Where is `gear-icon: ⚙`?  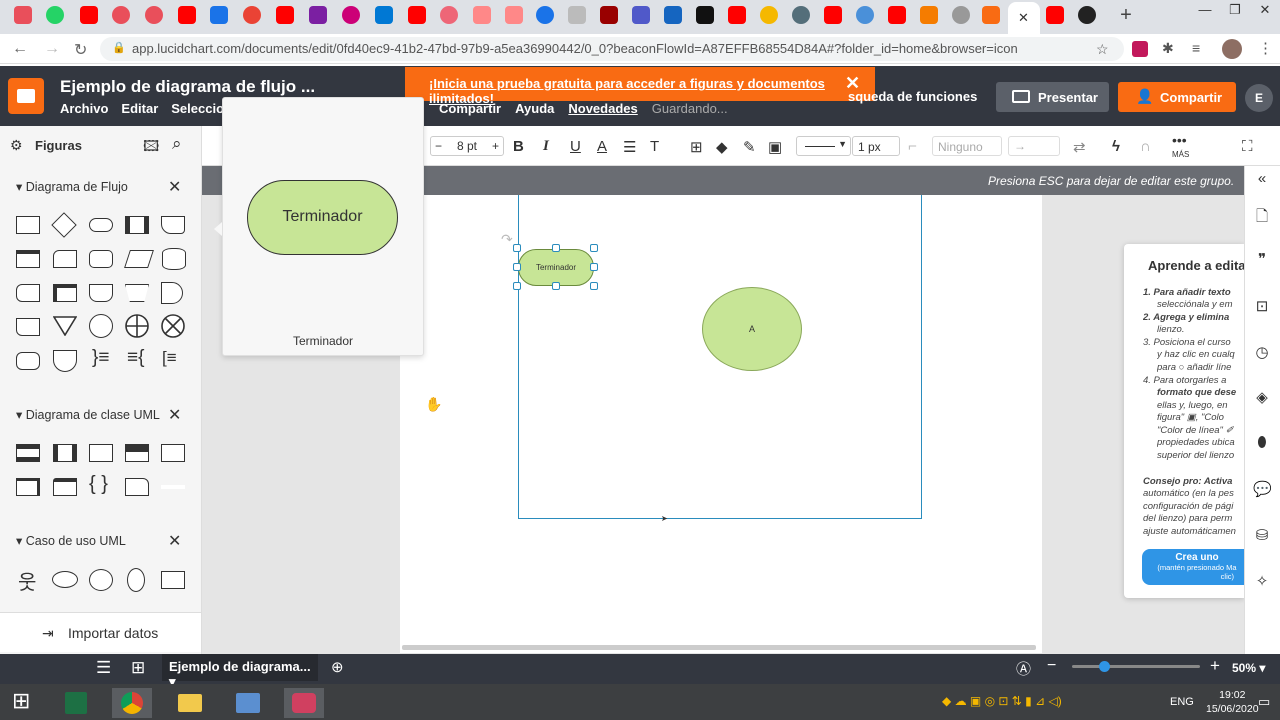 gear-icon: ⚙ is located at coordinates (16, 145).